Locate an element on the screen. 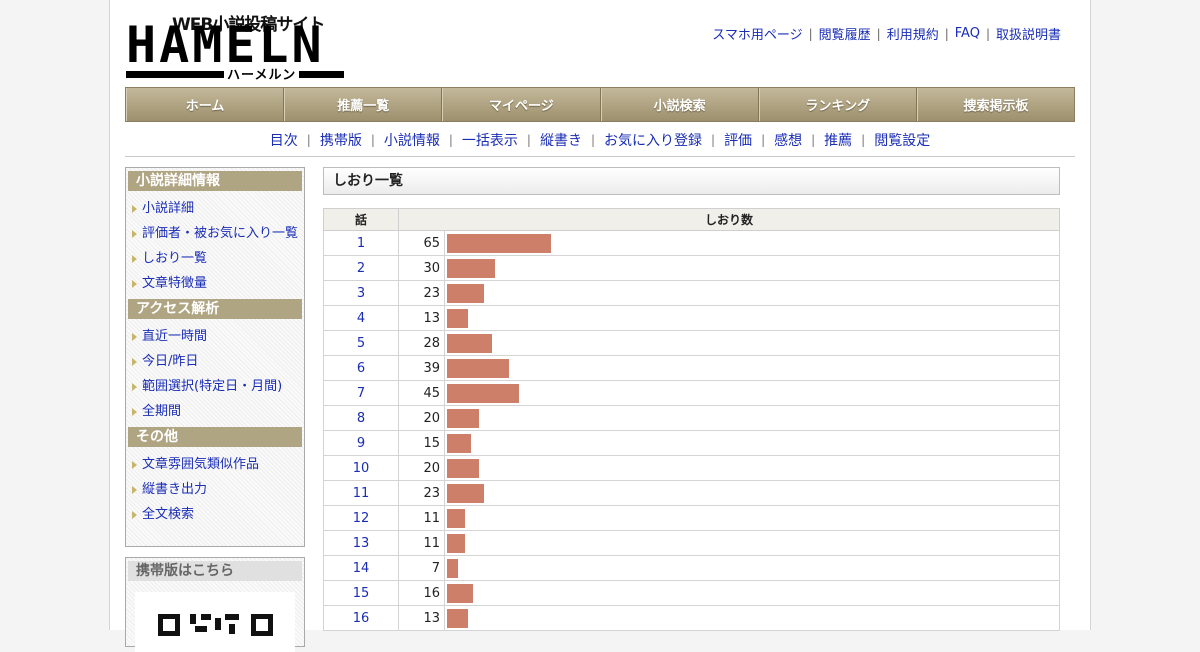  subnav-rating: 評価 is located at coordinates (738, 140).